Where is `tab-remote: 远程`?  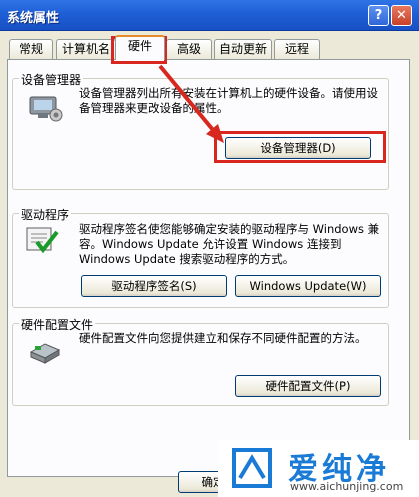
tab-remote: 远程 is located at coordinates (297, 49).